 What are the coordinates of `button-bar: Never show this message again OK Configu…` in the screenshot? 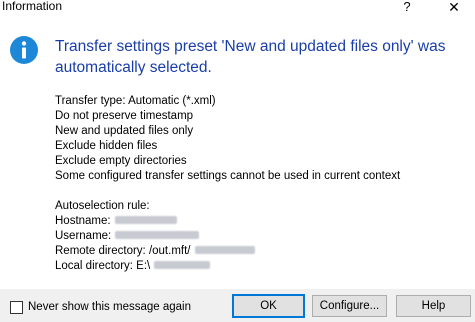 It's located at (237, 305).